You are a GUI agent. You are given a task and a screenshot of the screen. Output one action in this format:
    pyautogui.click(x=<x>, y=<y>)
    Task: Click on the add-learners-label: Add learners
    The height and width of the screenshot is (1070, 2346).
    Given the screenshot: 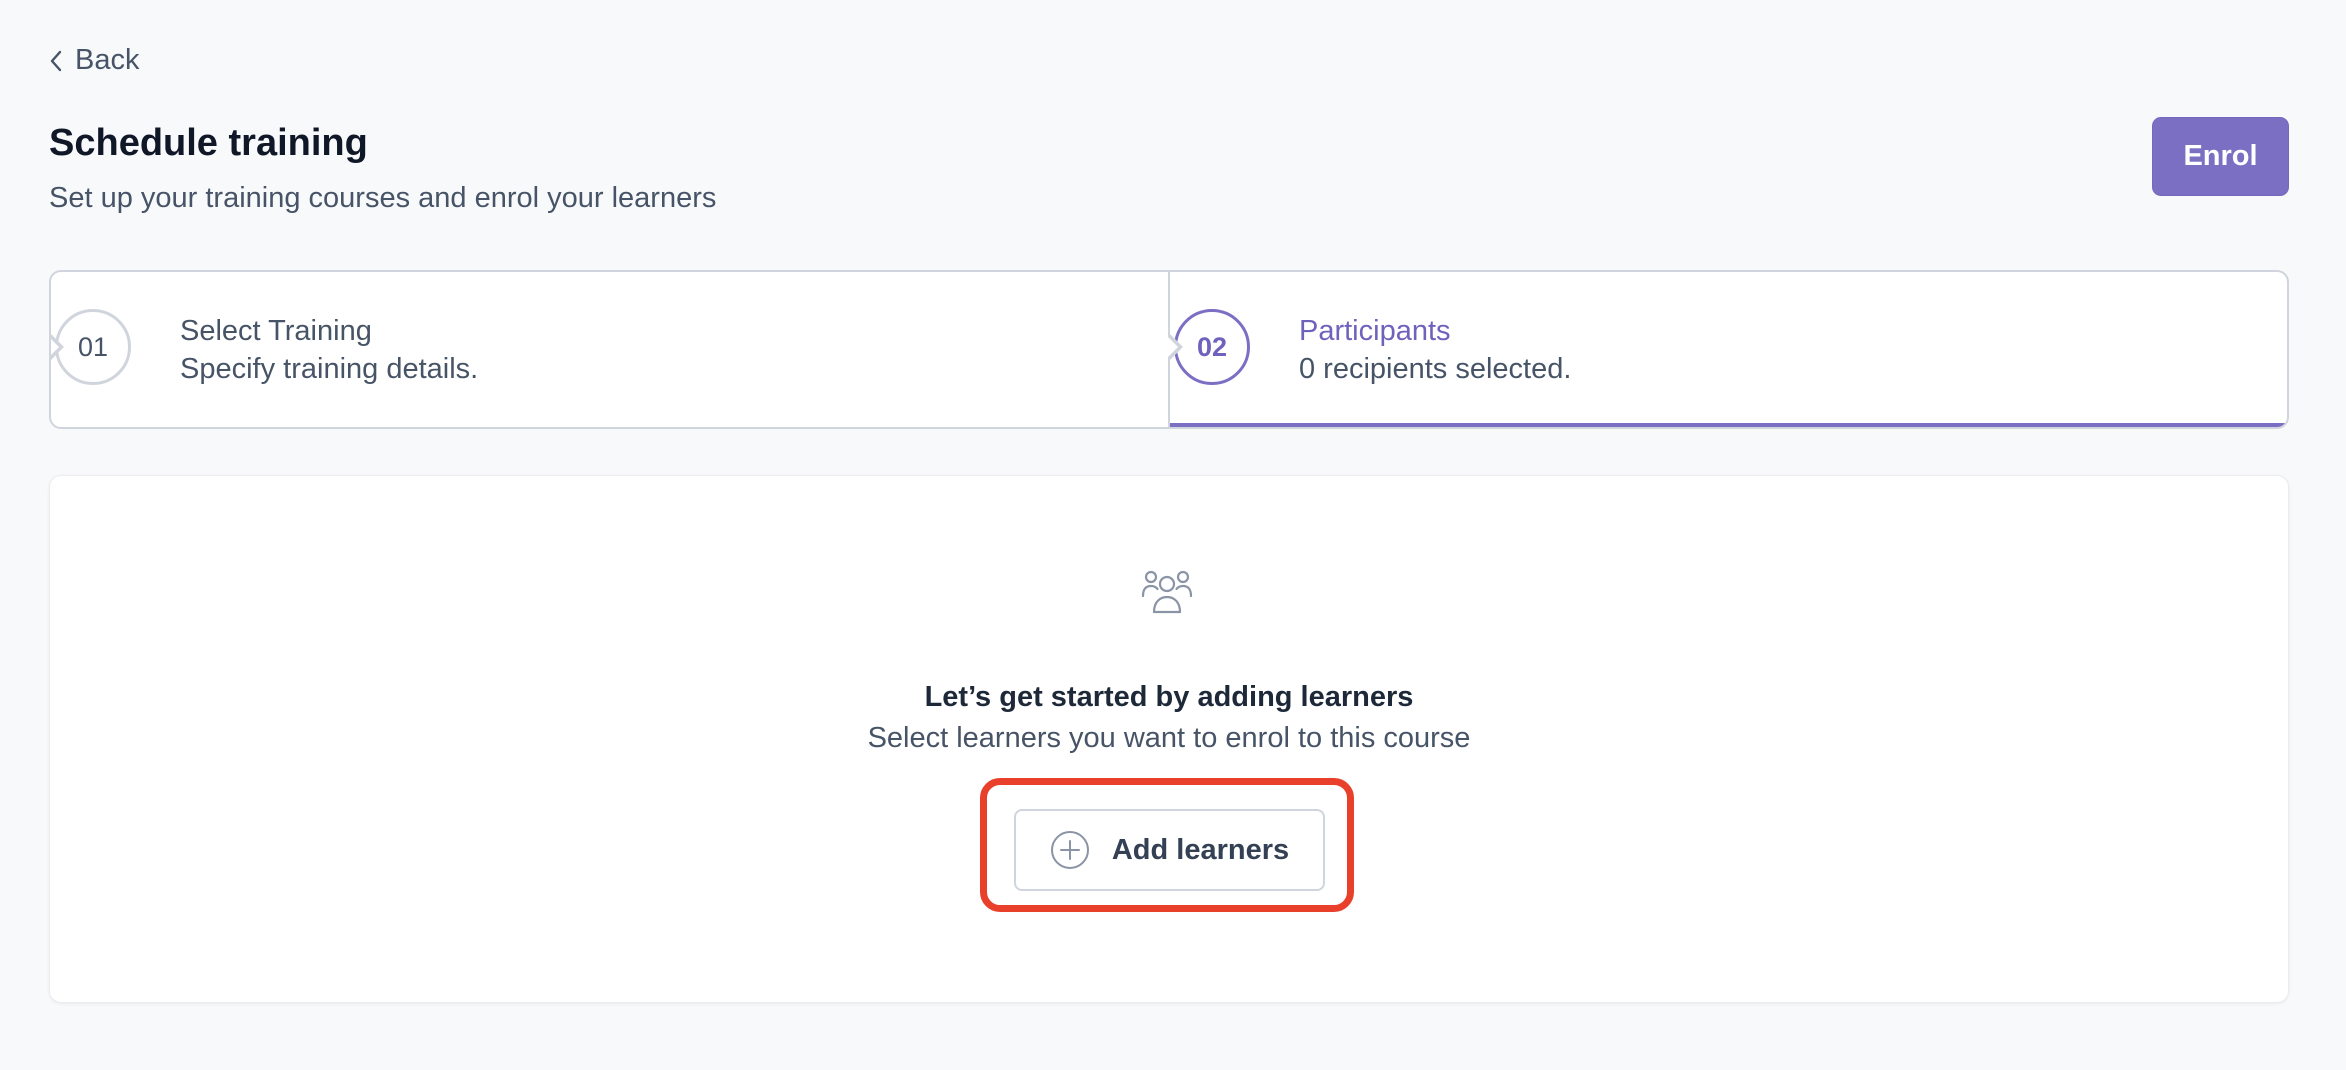 What is the action you would take?
    pyautogui.click(x=1200, y=849)
    